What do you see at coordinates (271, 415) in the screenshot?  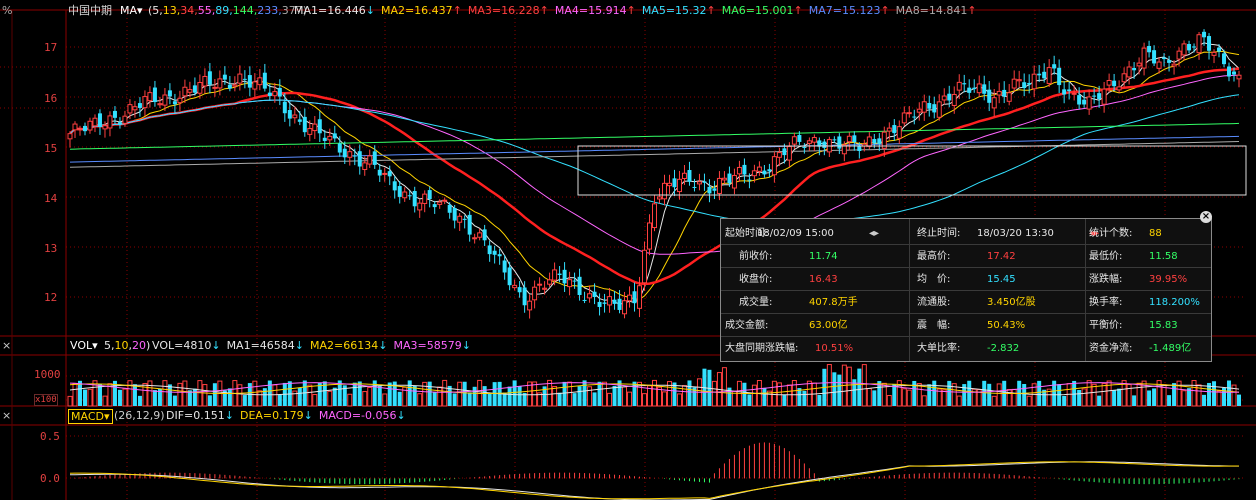 I see `macd-value-1: DEA=0.179` at bounding box center [271, 415].